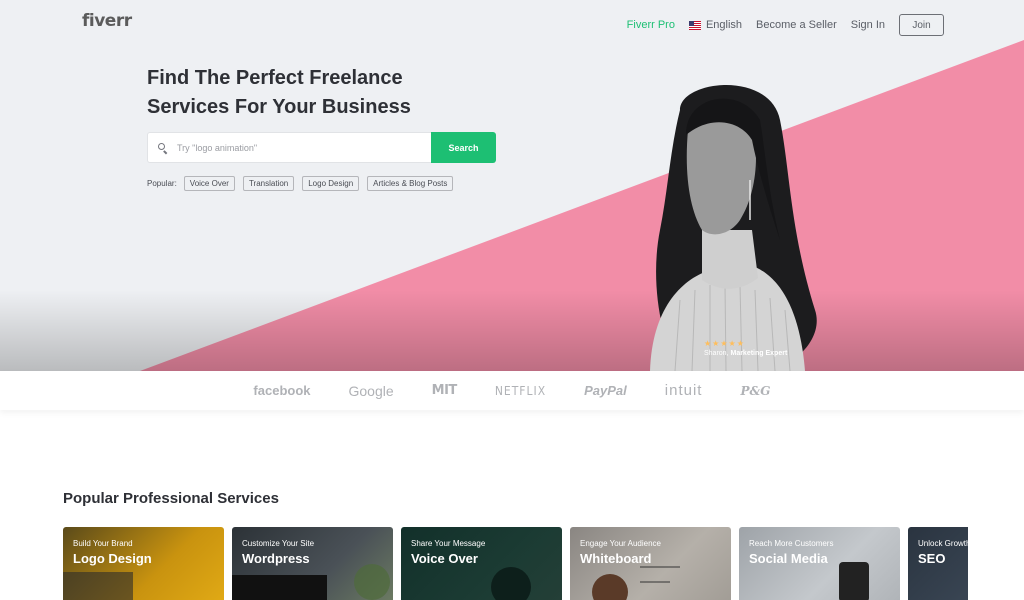  Describe the element at coordinates (868, 25) in the screenshot. I see `sign-in-link: Sign In` at that location.